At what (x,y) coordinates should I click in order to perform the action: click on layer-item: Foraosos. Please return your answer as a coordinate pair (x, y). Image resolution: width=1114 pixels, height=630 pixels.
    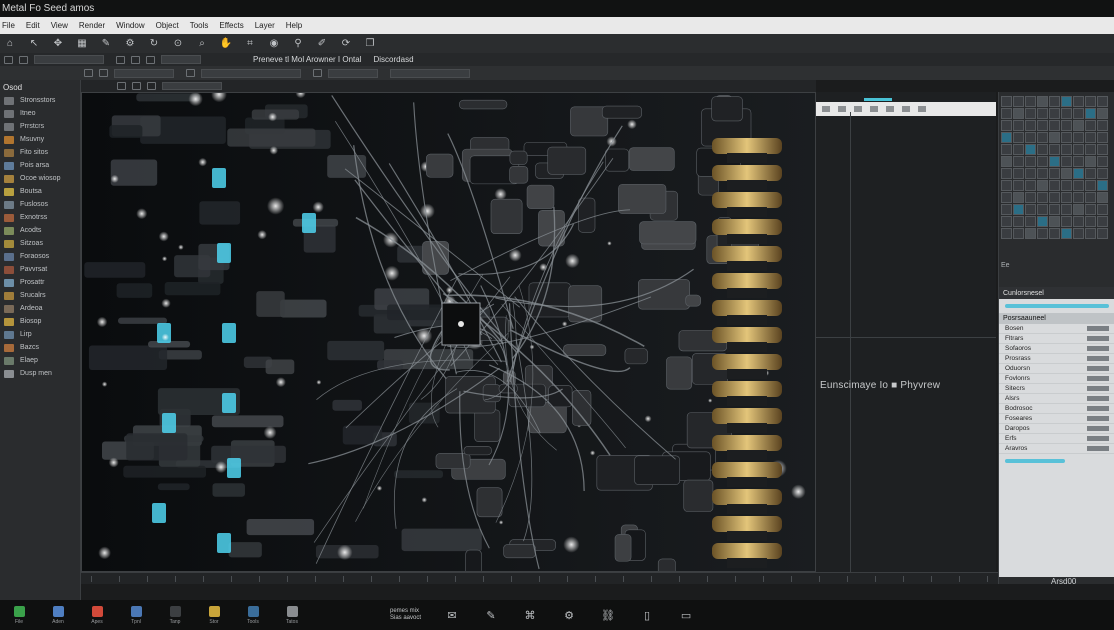
    Looking at the image, I should click on (40, 256).